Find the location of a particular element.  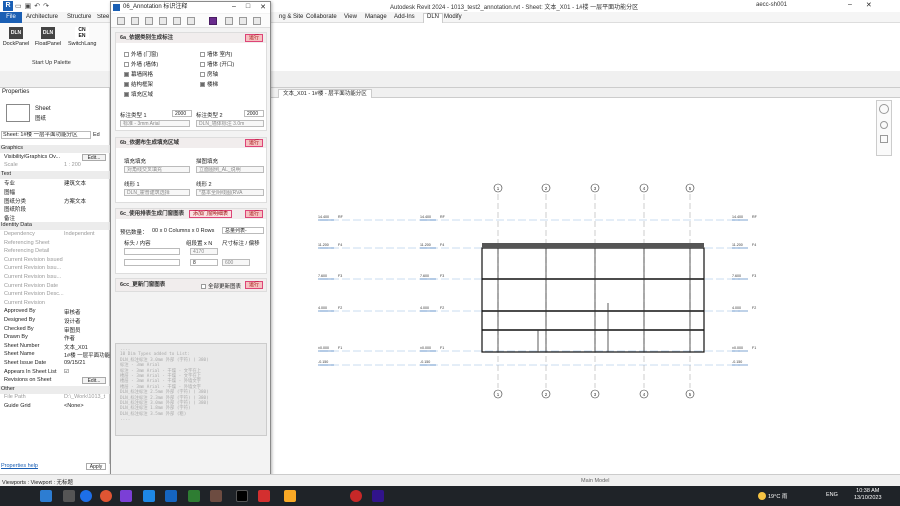

zoom-icon is located at coordinates (884, 125).